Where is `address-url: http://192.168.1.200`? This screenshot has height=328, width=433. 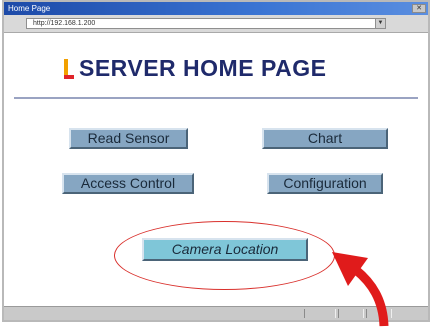 address-url: http://192.168.1.200 is located at coordinates (64, 23).